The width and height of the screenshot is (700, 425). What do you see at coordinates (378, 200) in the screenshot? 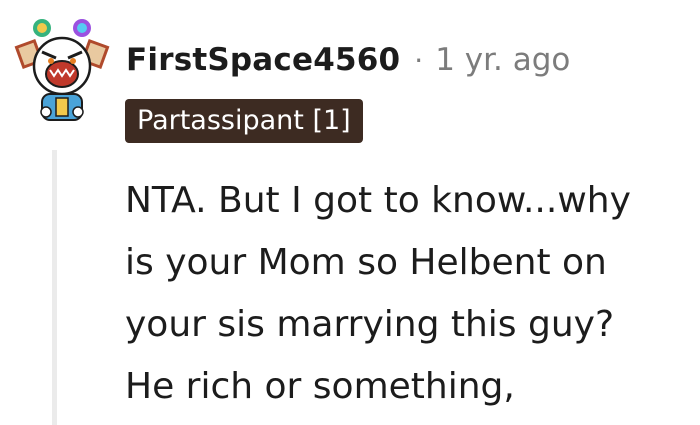
I see `comment-body-line: NTA. But I got to know...why` at bounding box center [378, 200].